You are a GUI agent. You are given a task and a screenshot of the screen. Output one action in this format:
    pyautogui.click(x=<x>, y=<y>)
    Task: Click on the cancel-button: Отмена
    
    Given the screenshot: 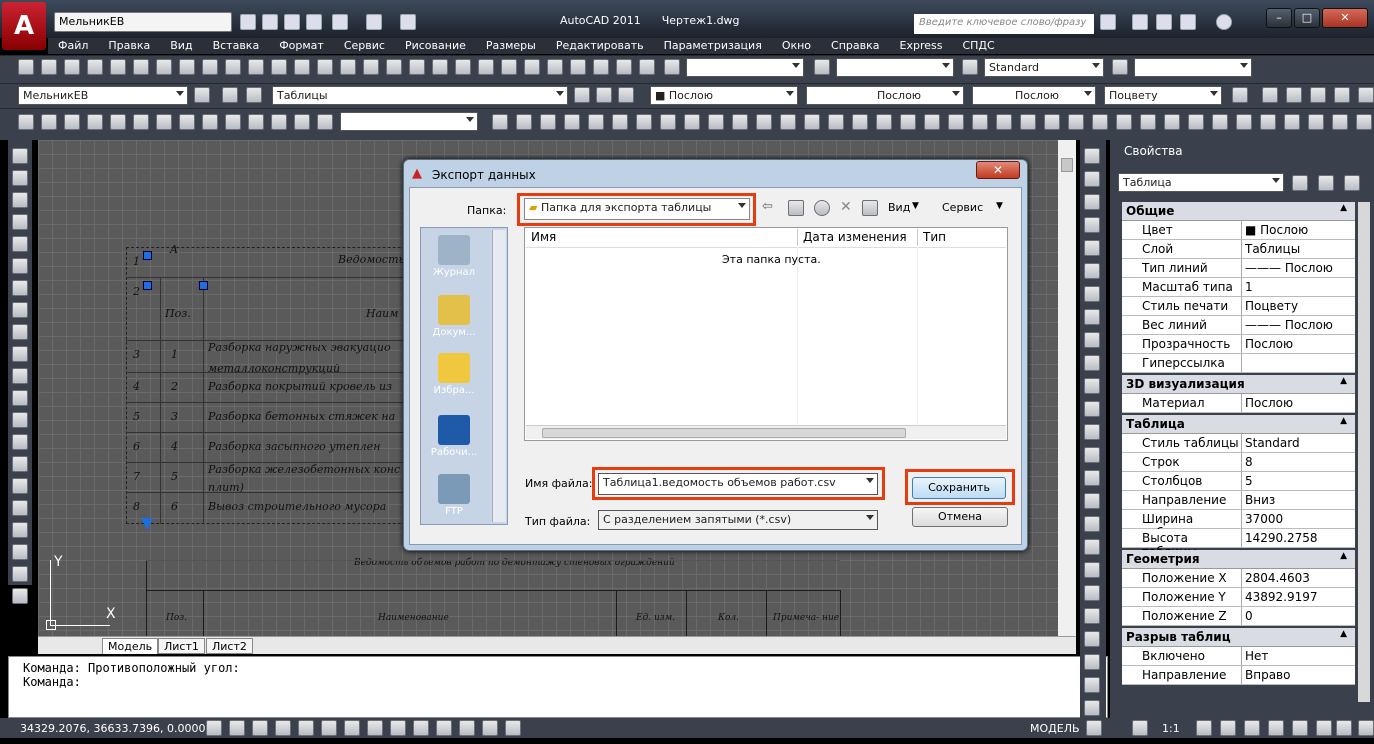 What is the action you would take?
    pyautogui.click(x=960, y=517)
    